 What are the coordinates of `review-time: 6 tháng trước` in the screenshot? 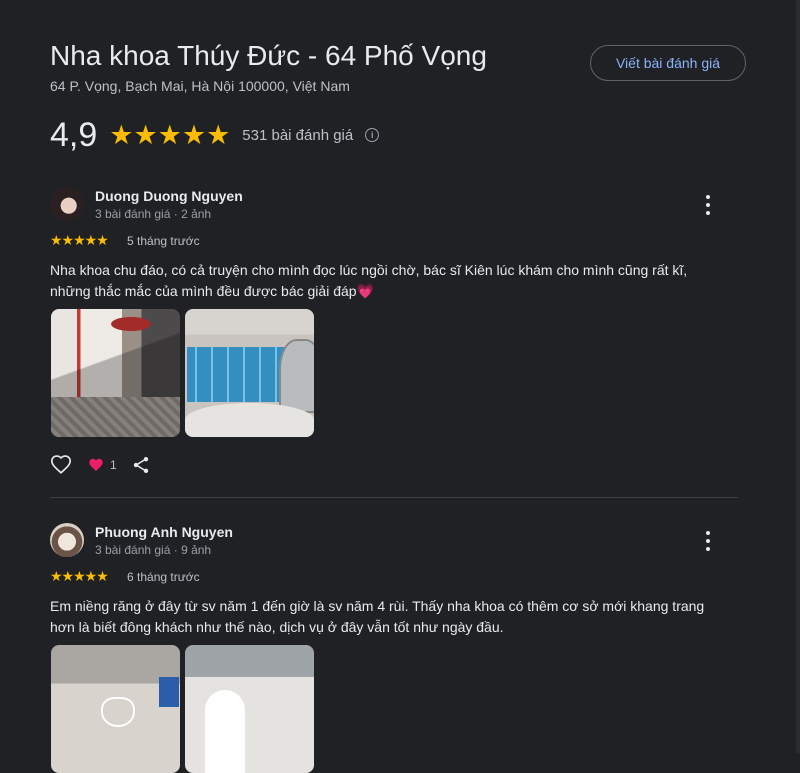 It's located at (163, 577).